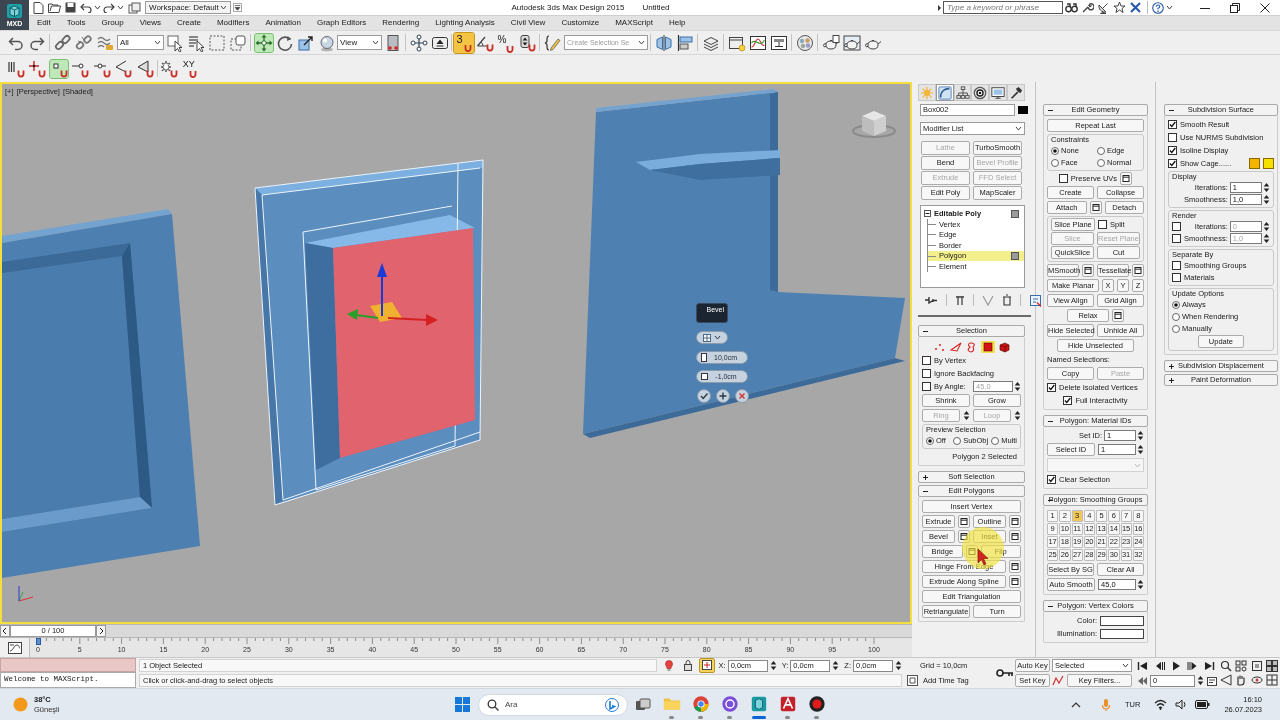 The height and width of the screenshot is (720, 1280). Describe the element at coordinates (706, 665) in the screenshot. I see `absolute-mode-icon` at that location.